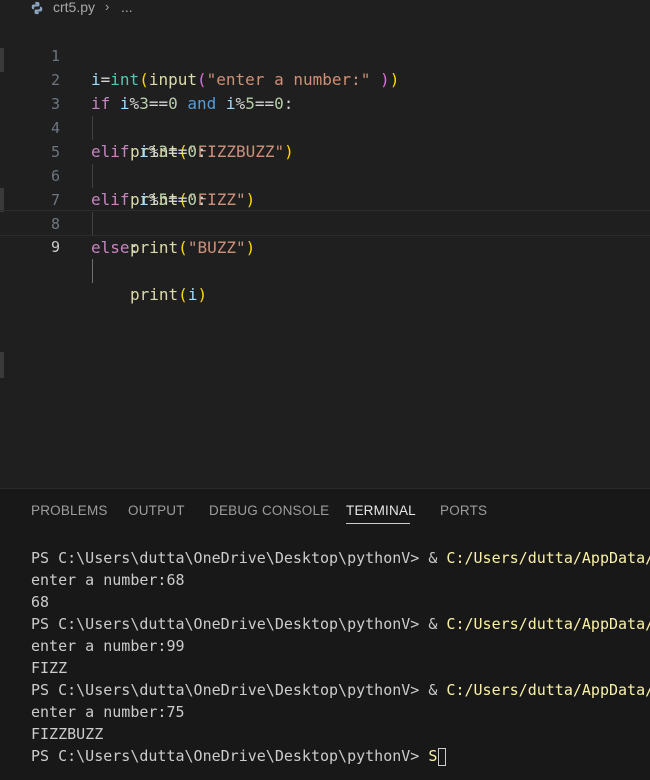  Describe the element at coordinates (108, 580) in the screenshot. I see `terminal-line: enter a number:68` at that location.